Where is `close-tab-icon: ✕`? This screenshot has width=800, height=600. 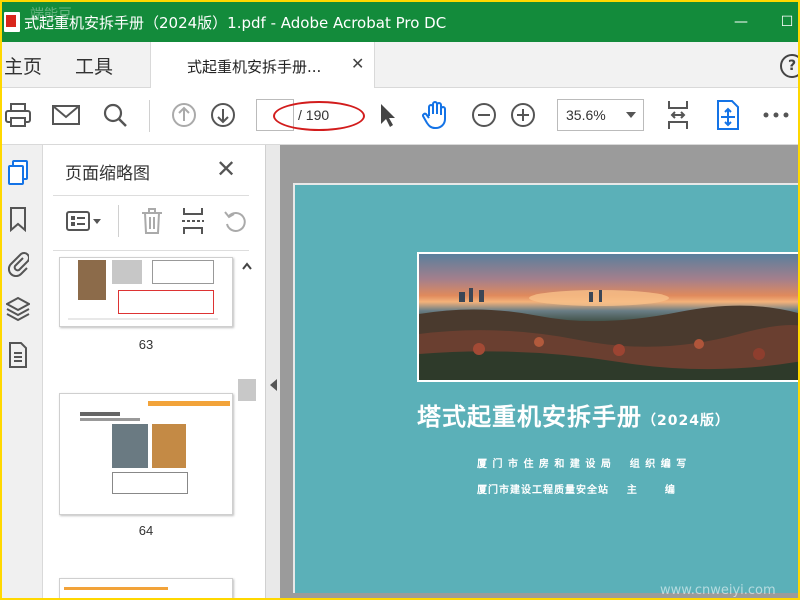
close-tab-icon: ✕ is located at coordinates (357, 63).